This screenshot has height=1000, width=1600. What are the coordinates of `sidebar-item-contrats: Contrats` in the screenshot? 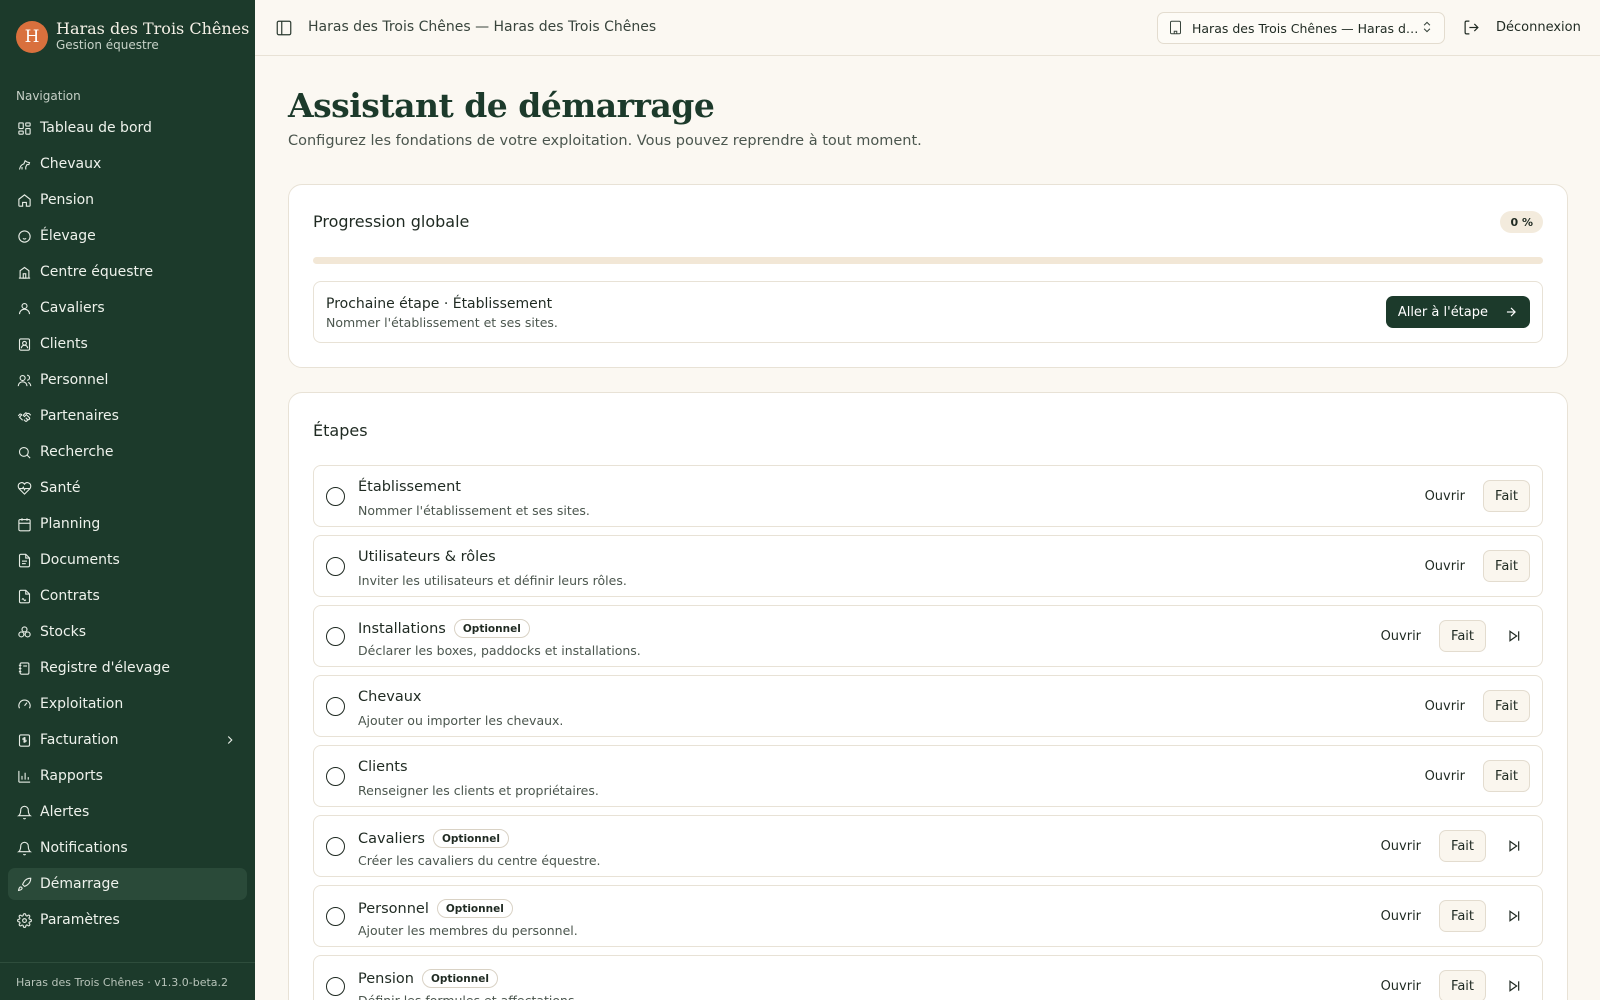 It's located at (127, 596).